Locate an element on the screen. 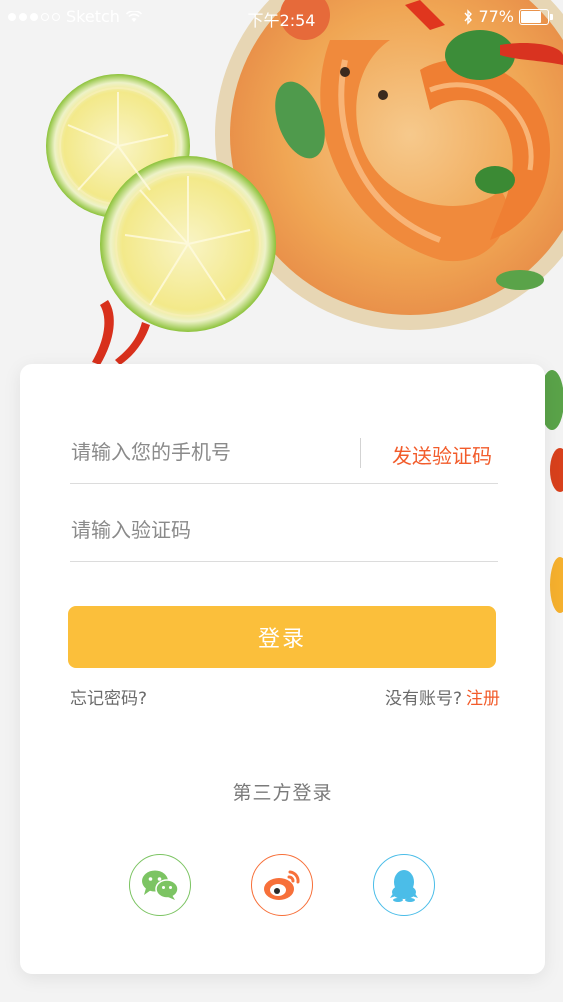 The width and height of the screenshot is (563, 1002). verification-code-input is located at coordinates (281, 530).